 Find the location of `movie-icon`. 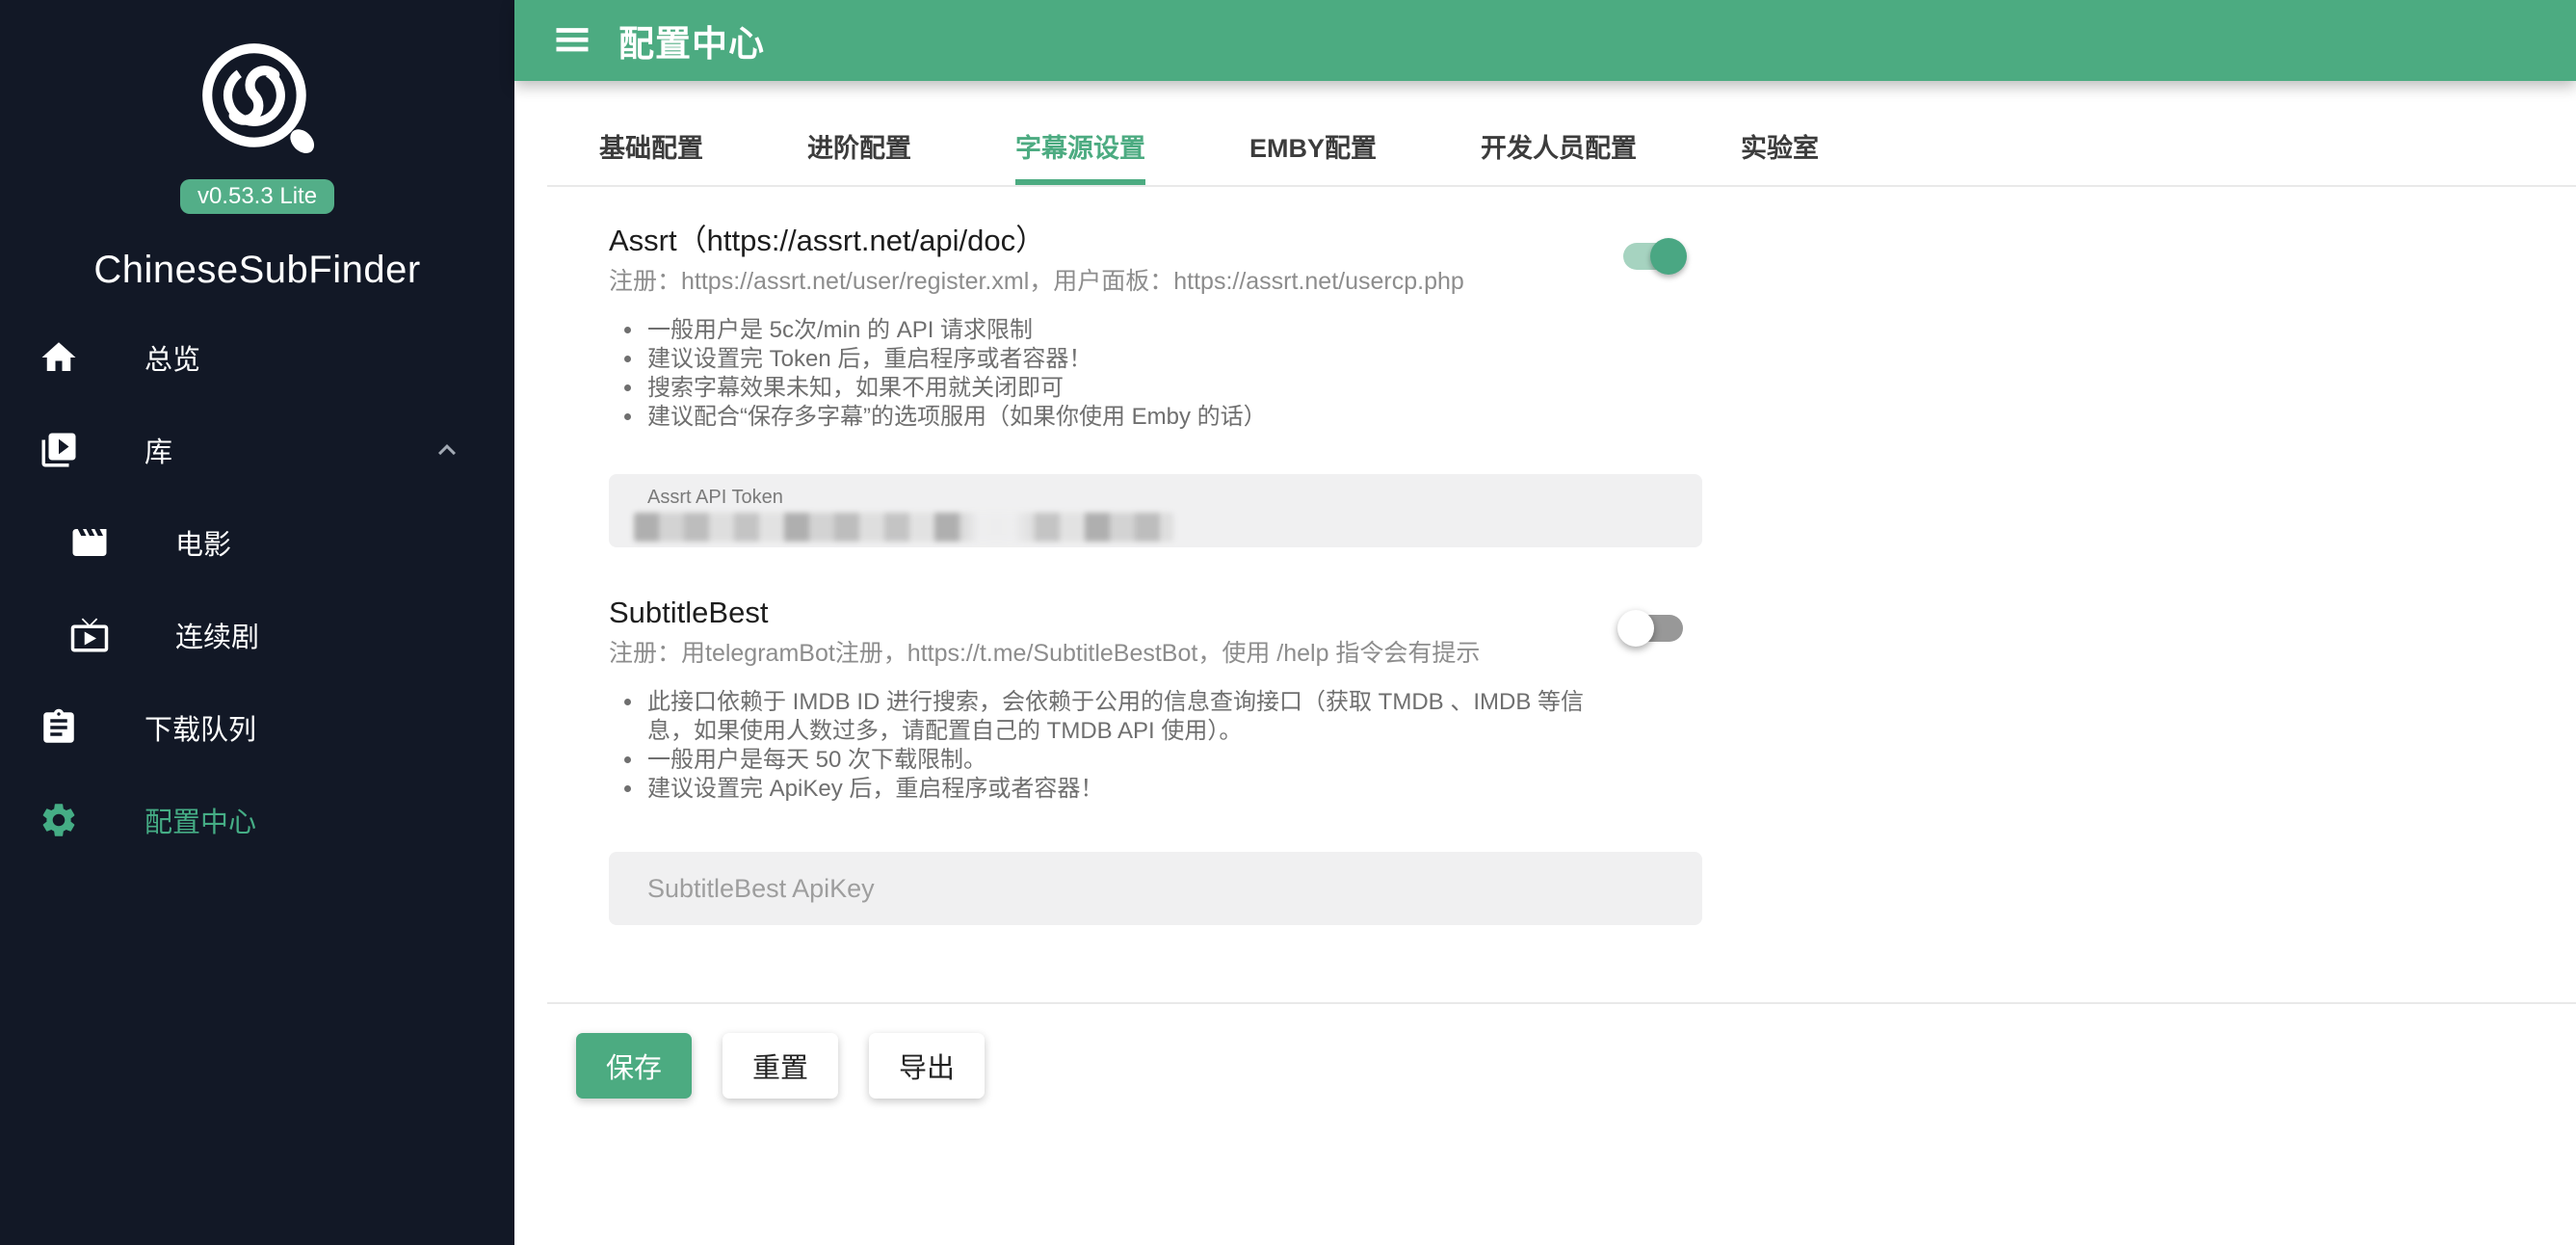

movie-icon is located at coordinates (89, 542).